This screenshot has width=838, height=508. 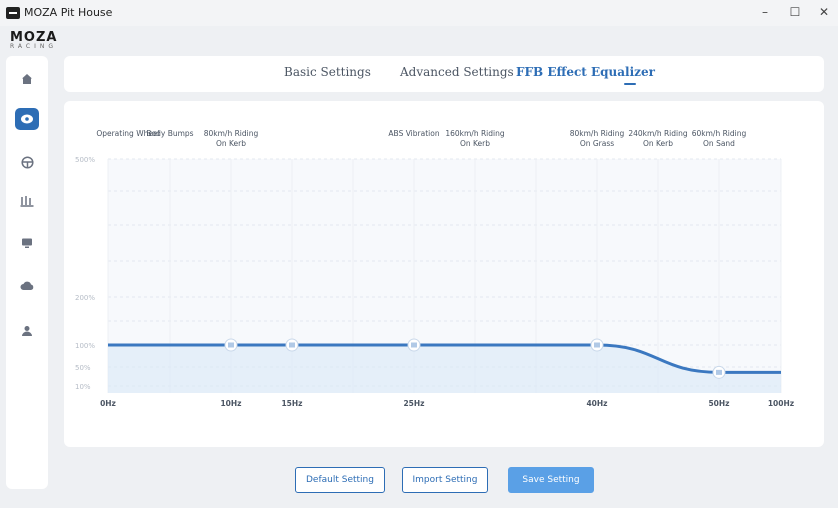 What do you see at coordinates (596, 403) in the screenshot?
I see `x-tick-label: 40Hz` at bounding box center [596, 403].